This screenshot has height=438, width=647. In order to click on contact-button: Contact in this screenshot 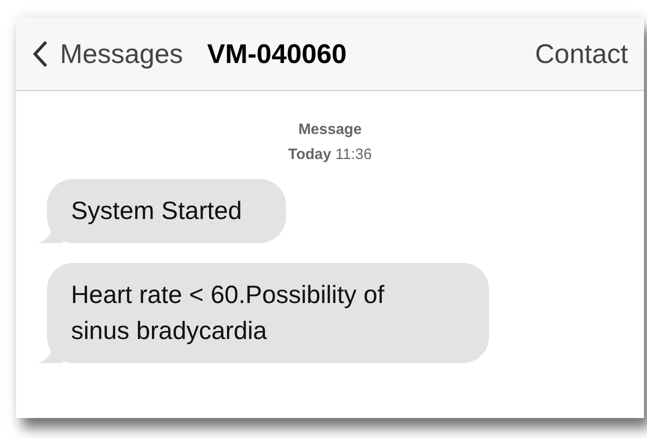, I will do `click(581, 54)`.